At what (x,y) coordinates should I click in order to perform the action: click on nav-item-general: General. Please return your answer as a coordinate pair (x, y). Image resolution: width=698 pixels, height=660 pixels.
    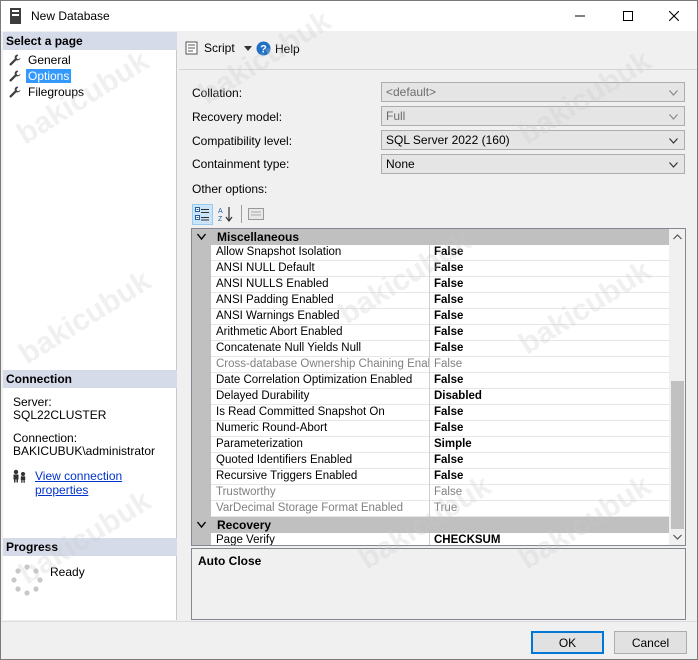
    Looking at the image, I should click on (41, 59).